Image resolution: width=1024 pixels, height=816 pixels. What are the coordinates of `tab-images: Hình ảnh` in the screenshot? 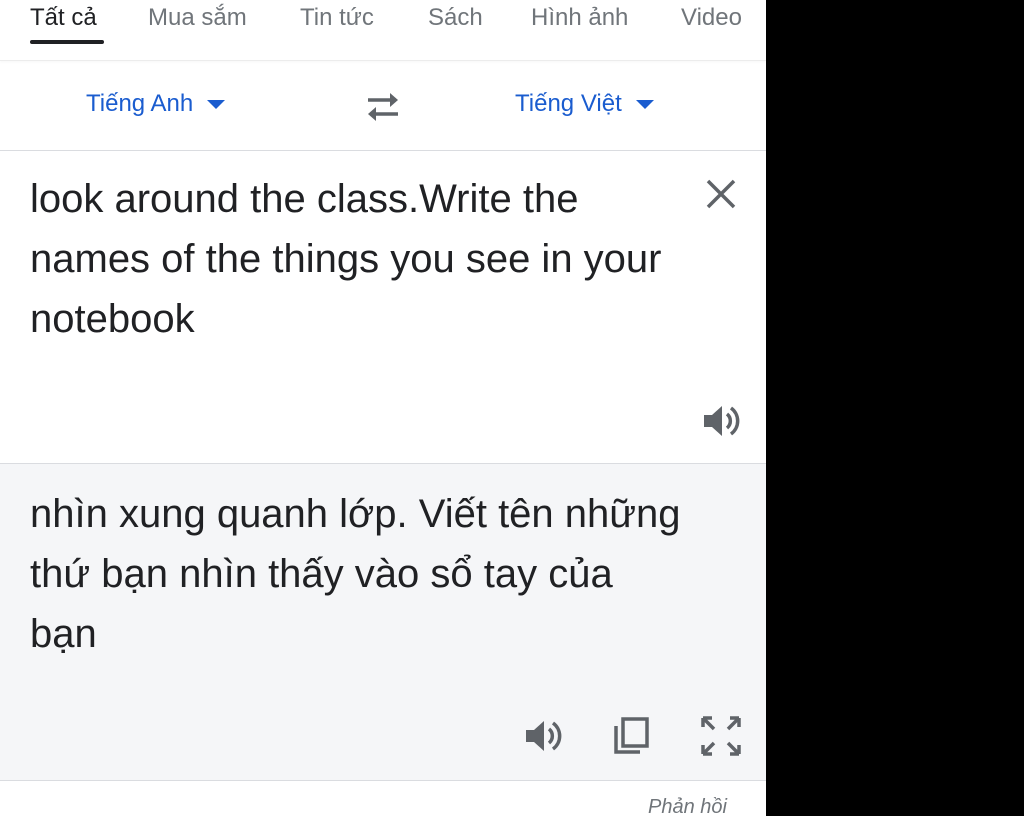 It's located at (579, 18).